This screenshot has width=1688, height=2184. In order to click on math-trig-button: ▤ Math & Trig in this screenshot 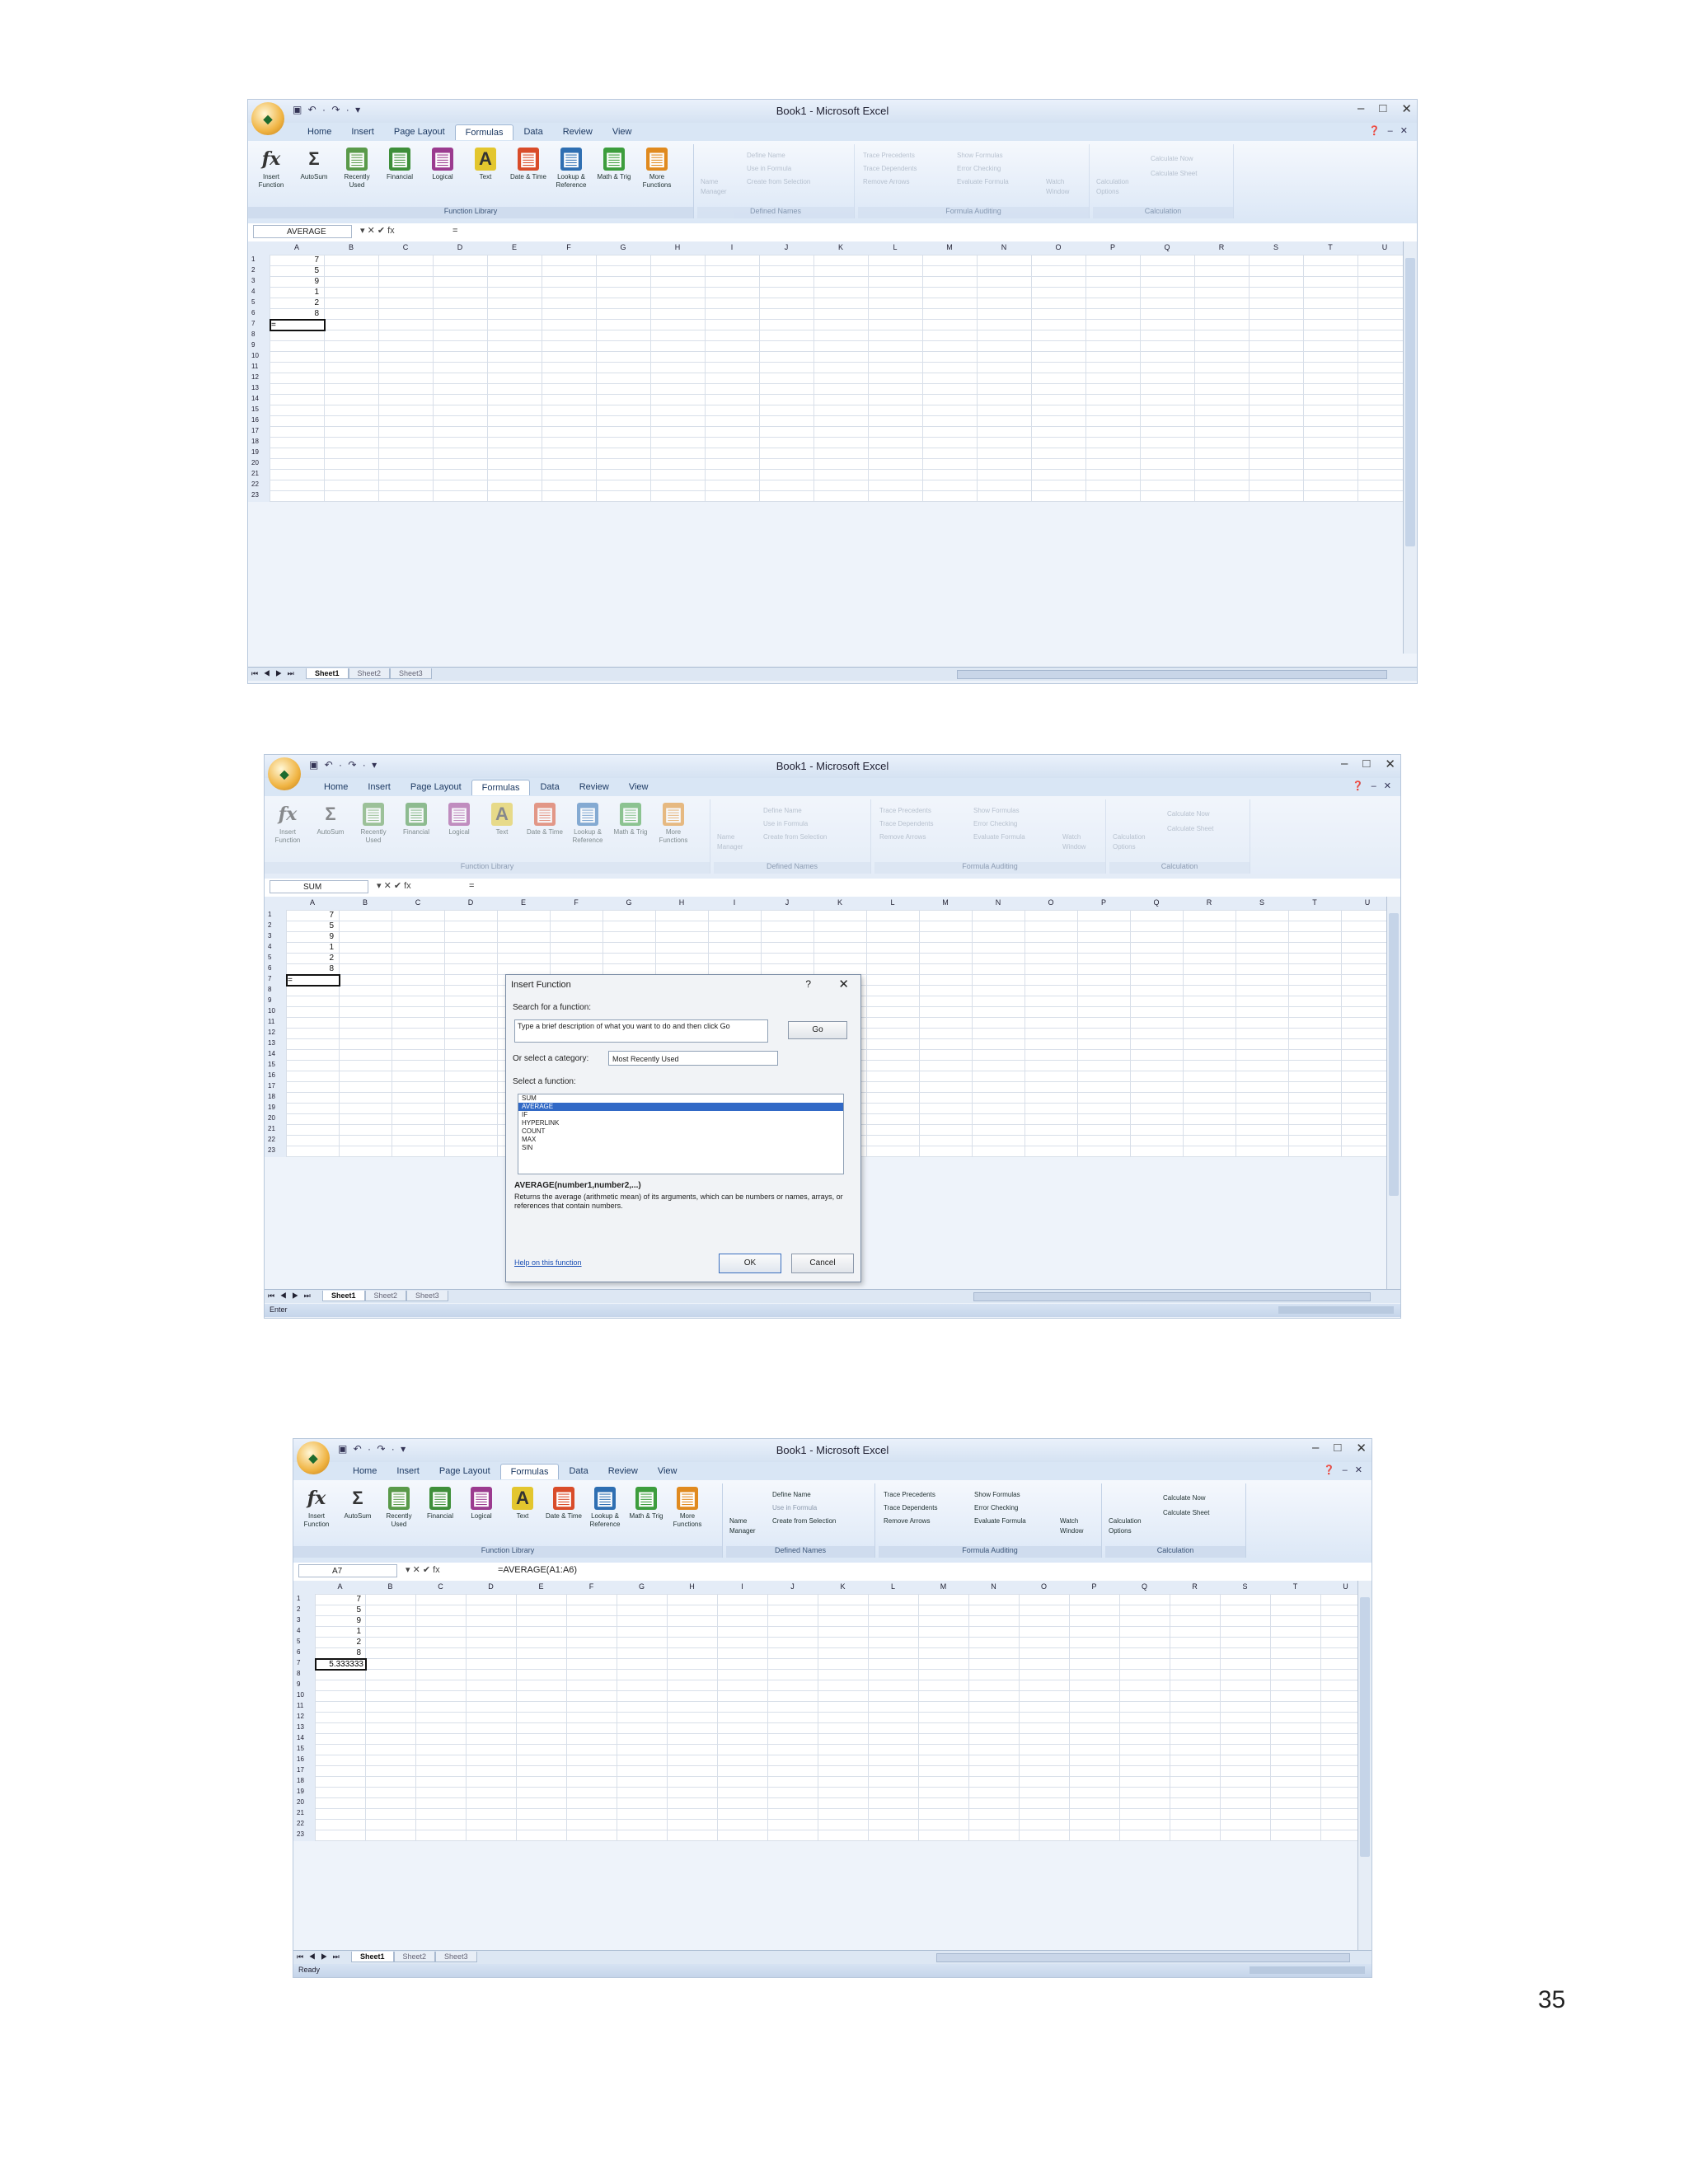, I will do `click(646, 1504)`.